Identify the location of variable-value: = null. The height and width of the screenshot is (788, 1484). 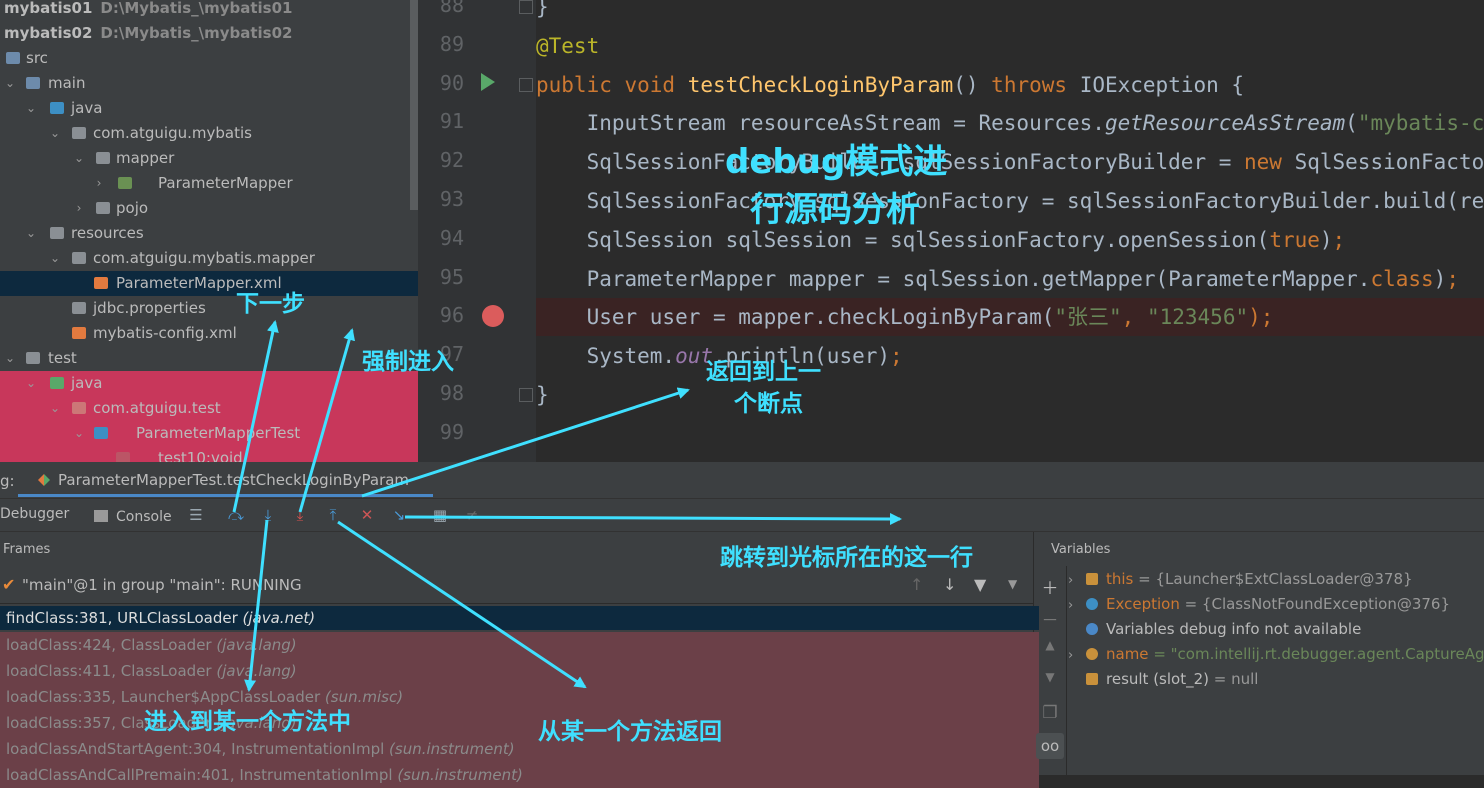
(1234, 679).